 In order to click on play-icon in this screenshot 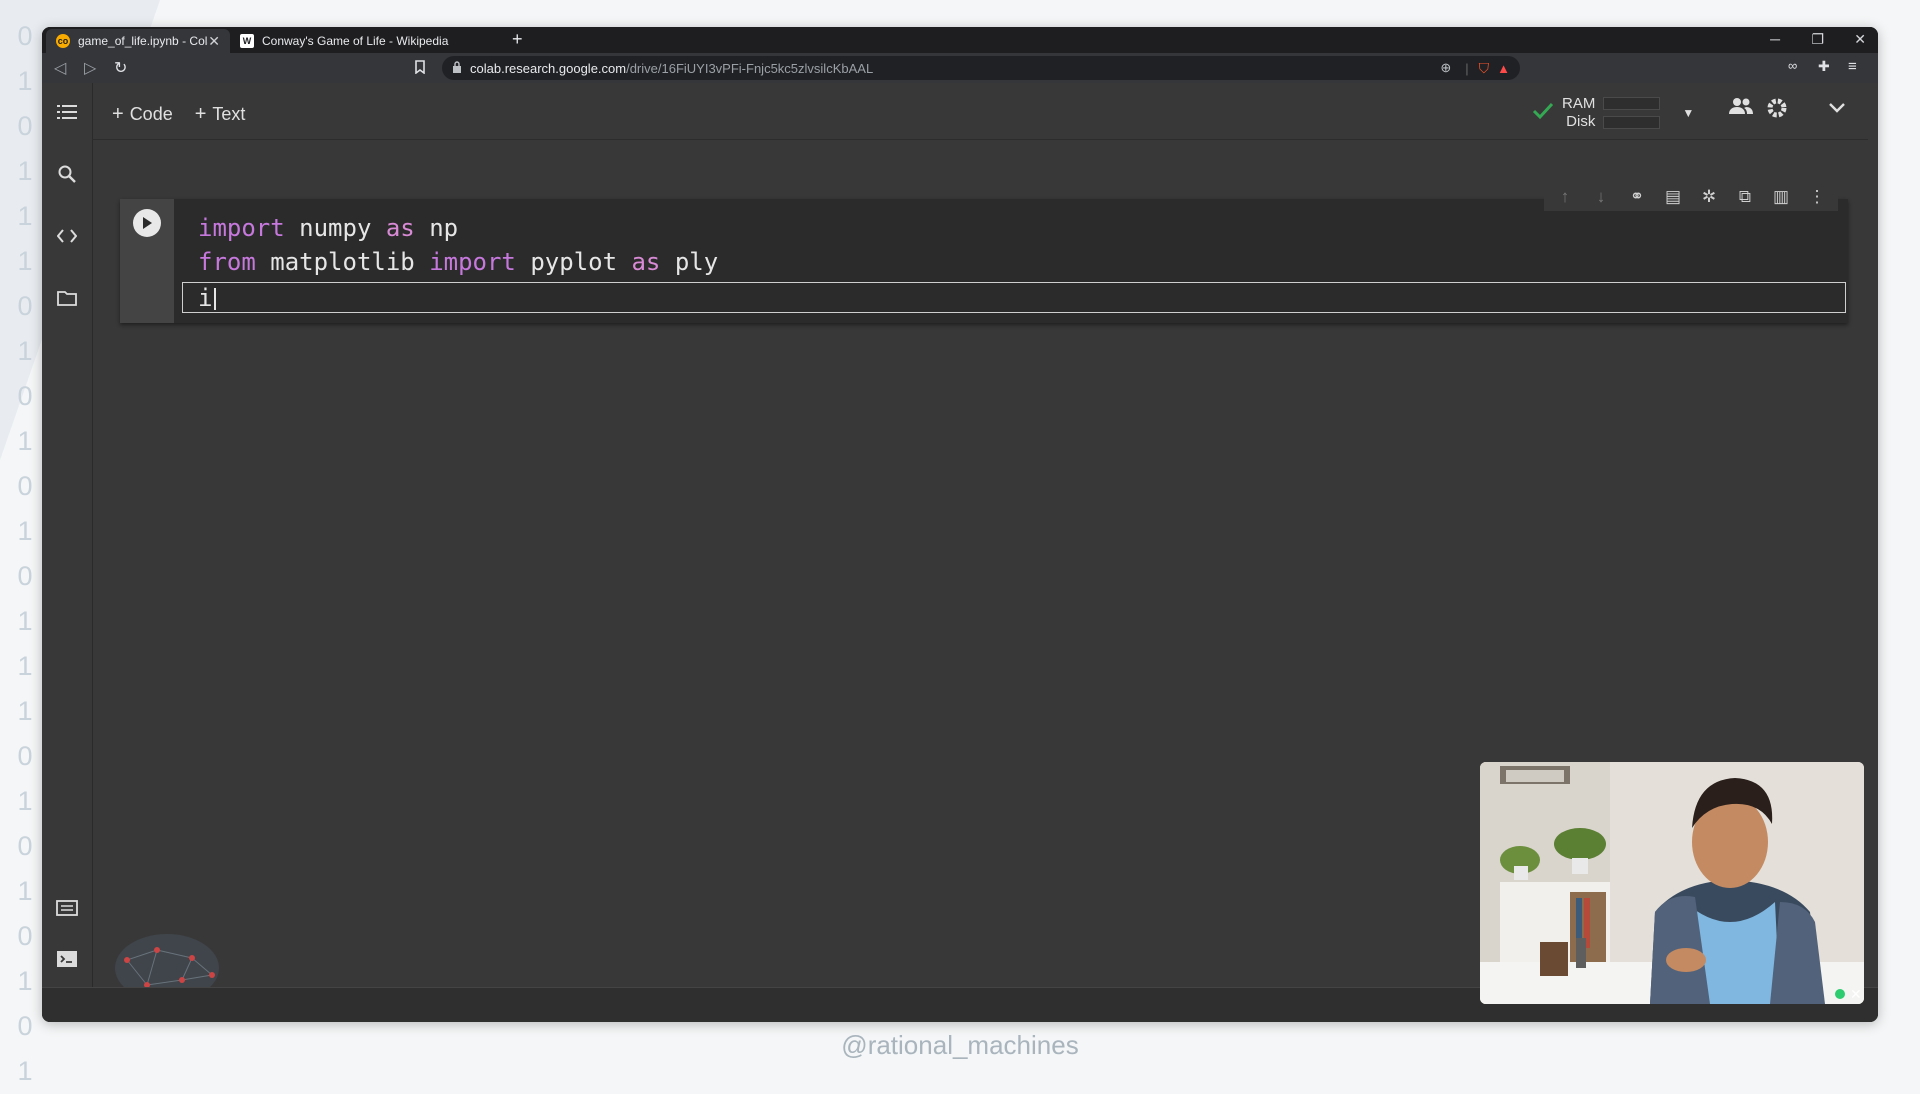, I will do `click(147, 223)`.